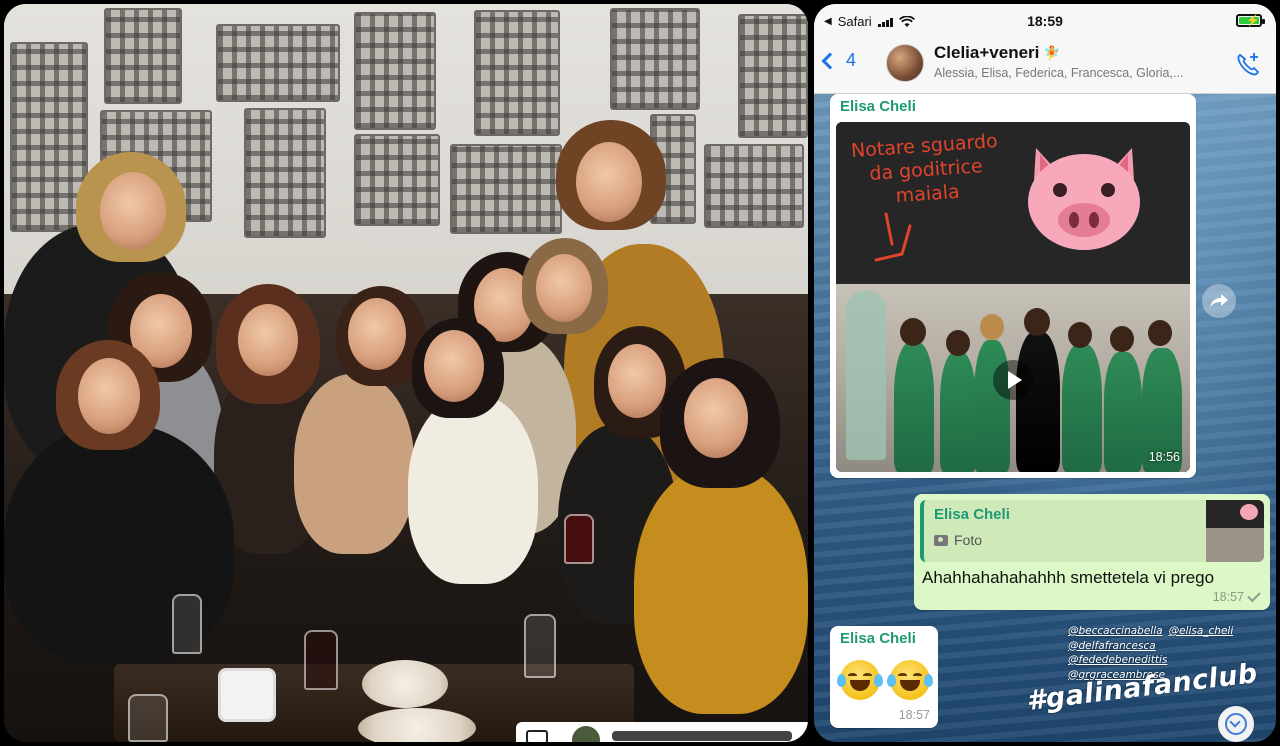 Image resolution: width=1280 pixels, height=746 pixels. What do you see at coordinates (905, 63) in the screenshot?
I see `group-avatar` at bounding box center [905, 63].